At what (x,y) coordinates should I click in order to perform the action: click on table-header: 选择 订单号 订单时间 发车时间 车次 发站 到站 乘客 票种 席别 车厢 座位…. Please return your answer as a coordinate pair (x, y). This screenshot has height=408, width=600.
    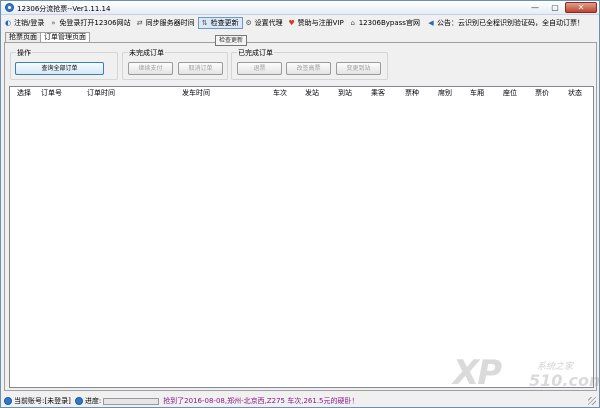
    Looking at the image, I should click on (301, 92).